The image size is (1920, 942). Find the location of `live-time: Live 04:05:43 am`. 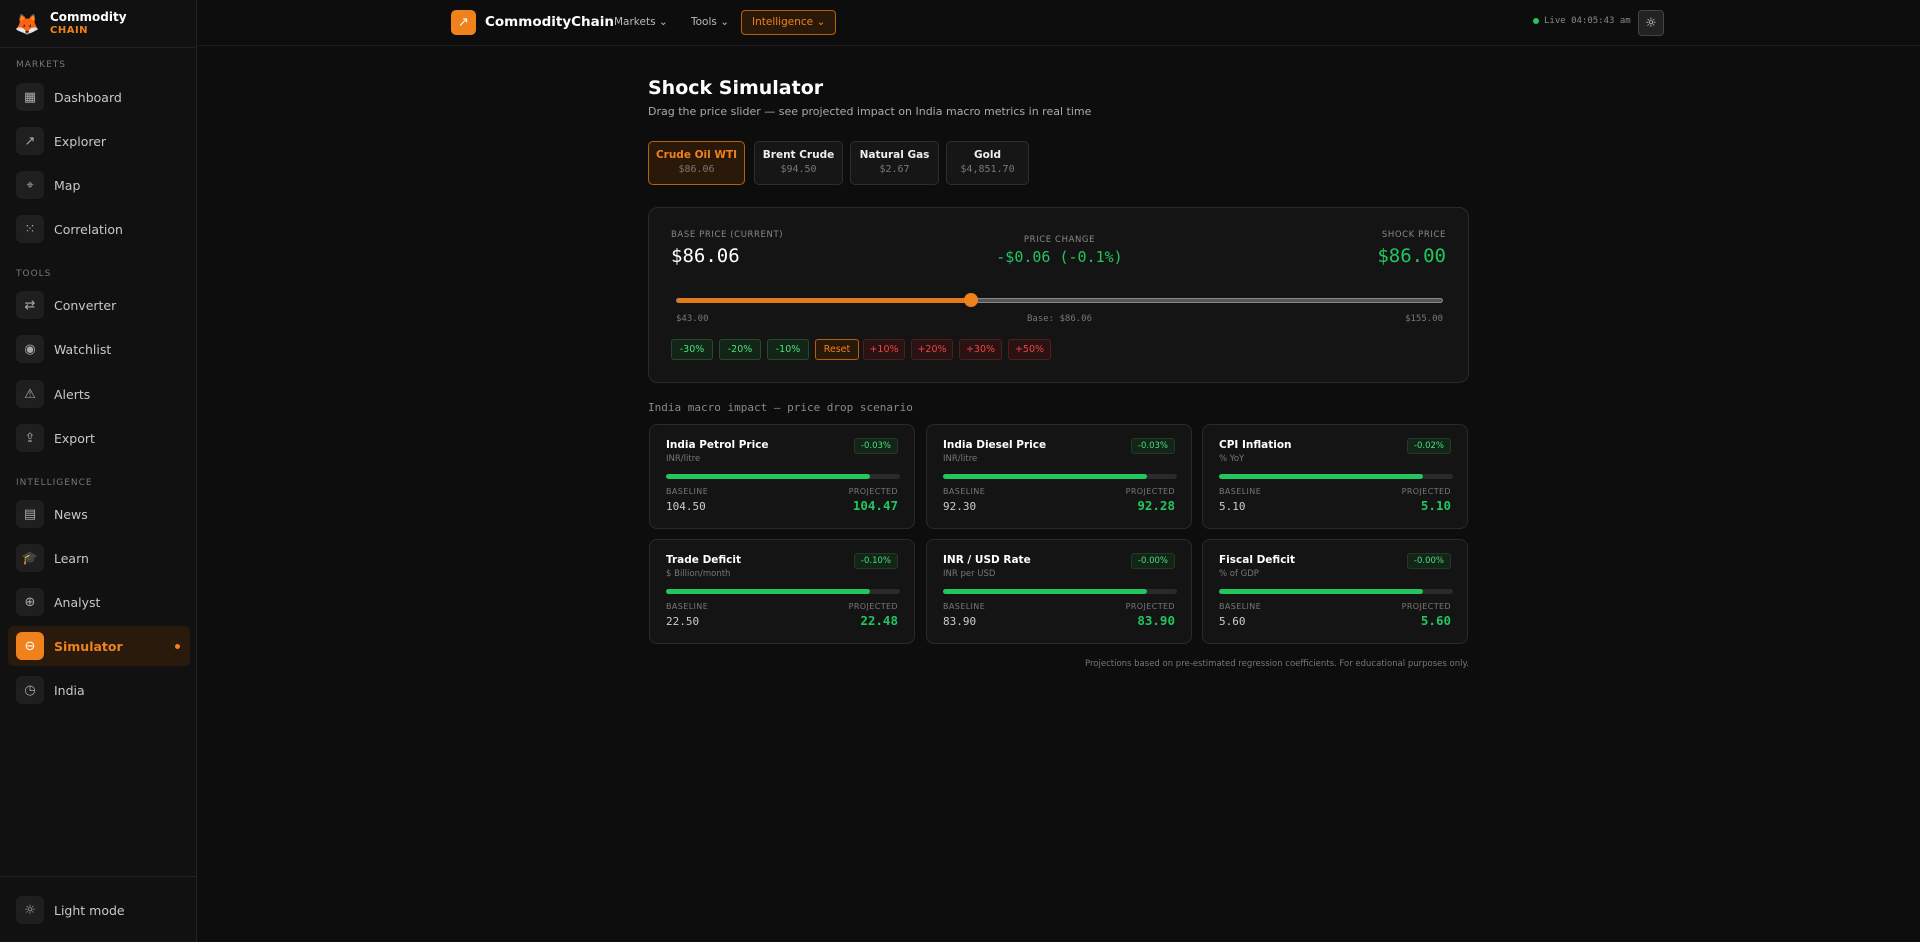

live-time: Live 04:05:43 am is located at coordinates (1587, 21).